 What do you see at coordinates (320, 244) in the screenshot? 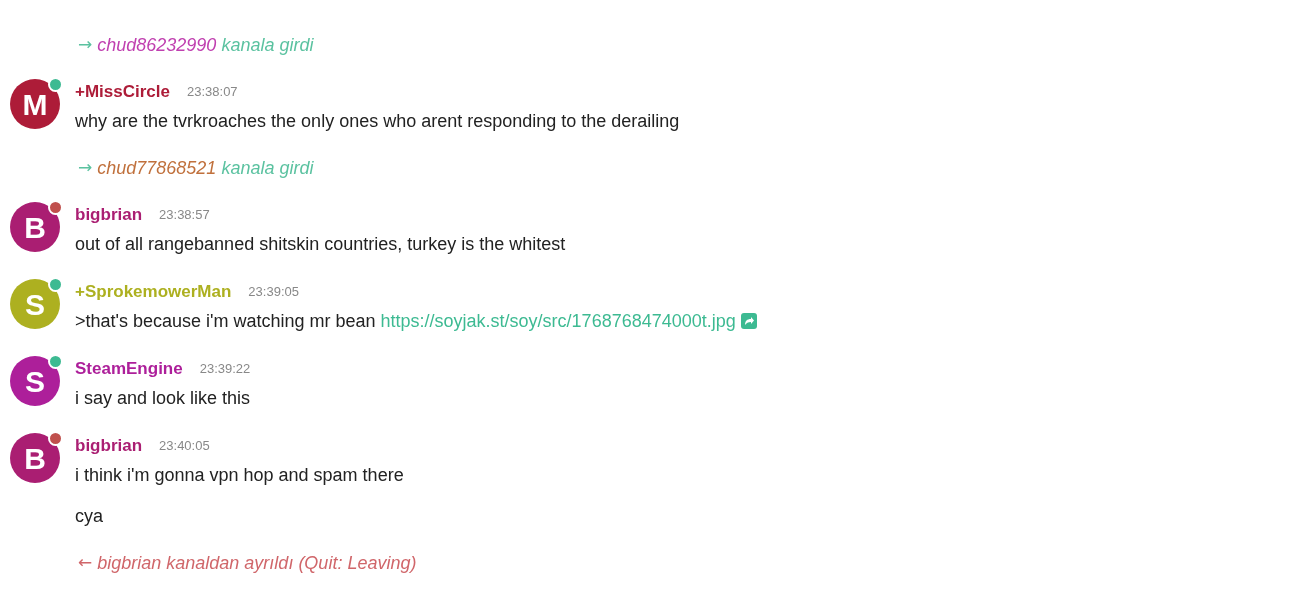
I see `message-text: out of all rangebanned shitskin countries, turkey is the whitest` at bounding box center [320, 244].